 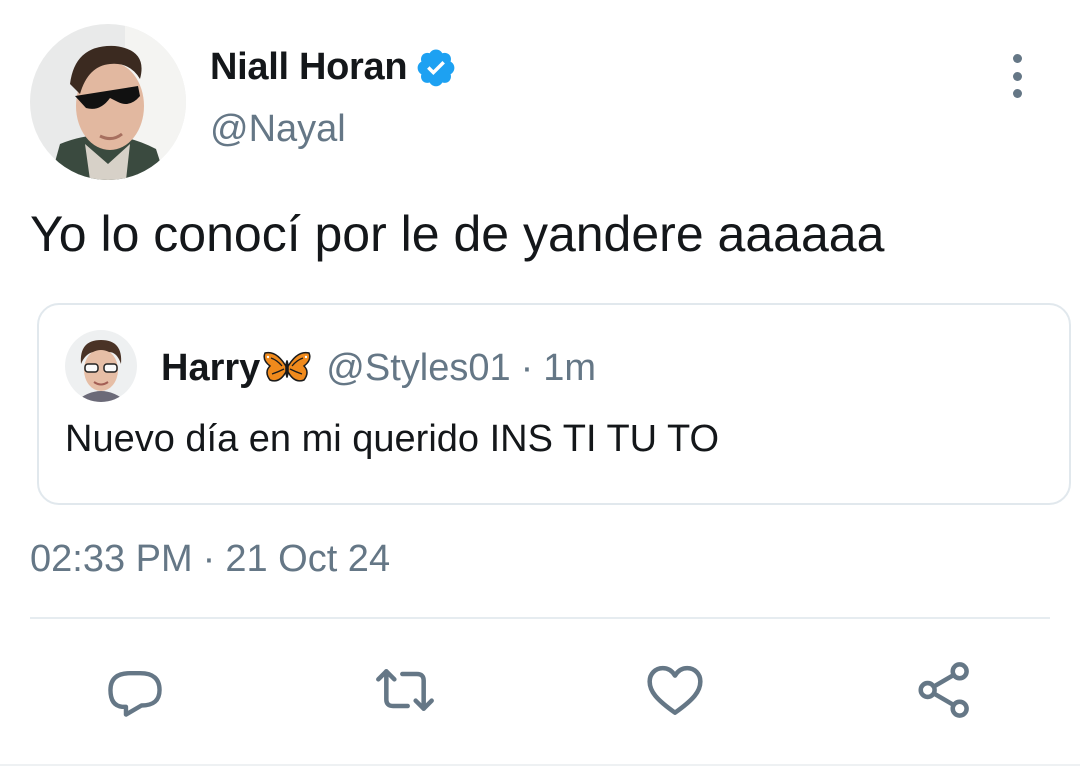 I want to click on author-handle: @Nayal, so click(x=278, y=129).